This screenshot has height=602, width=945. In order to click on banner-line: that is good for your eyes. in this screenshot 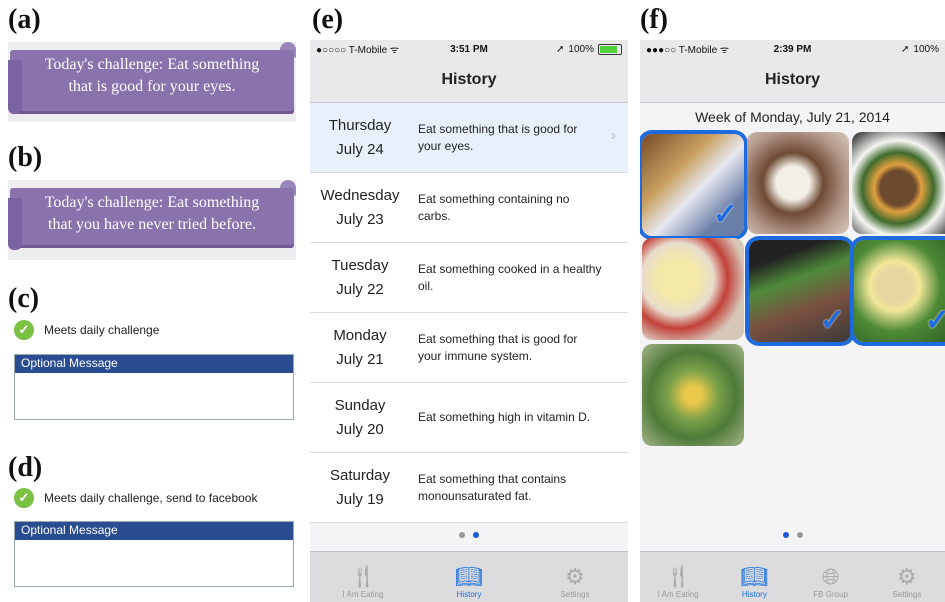, I will do `click(152, 86)`.